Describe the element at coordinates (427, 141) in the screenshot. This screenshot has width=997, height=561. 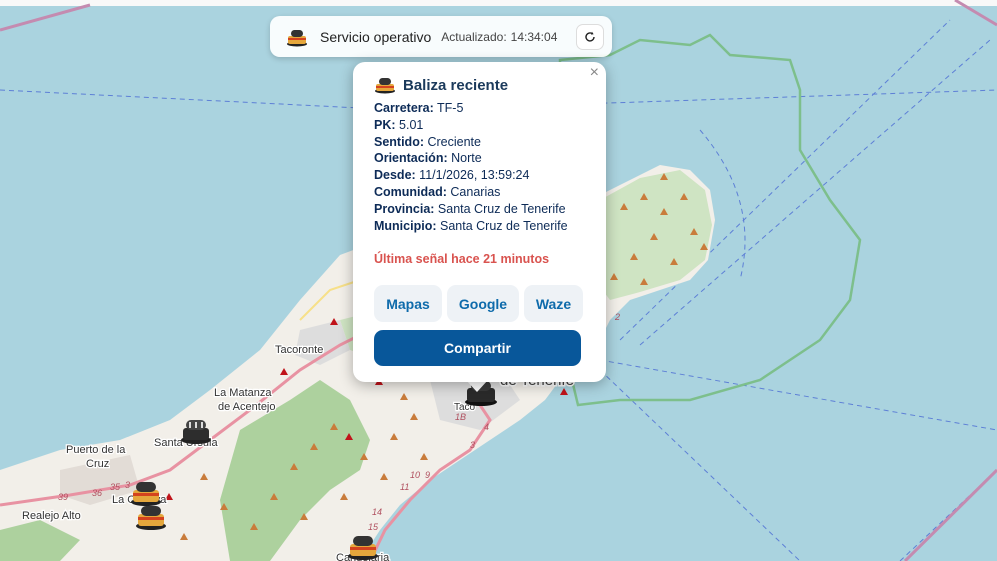
I see `field-sentido: Sentido: Creciente` at that location.